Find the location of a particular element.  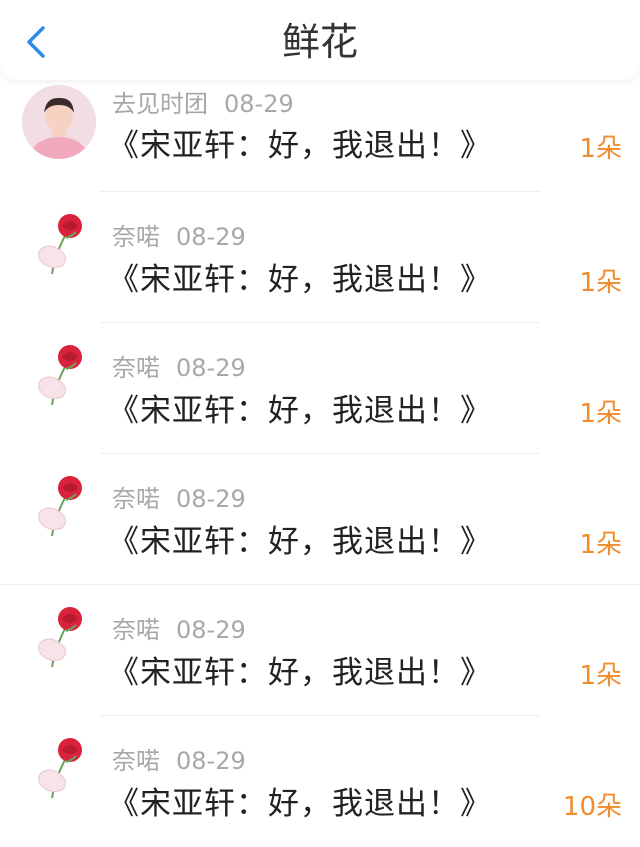

page-title: 鲜花 is located at coordinates (319, 42).